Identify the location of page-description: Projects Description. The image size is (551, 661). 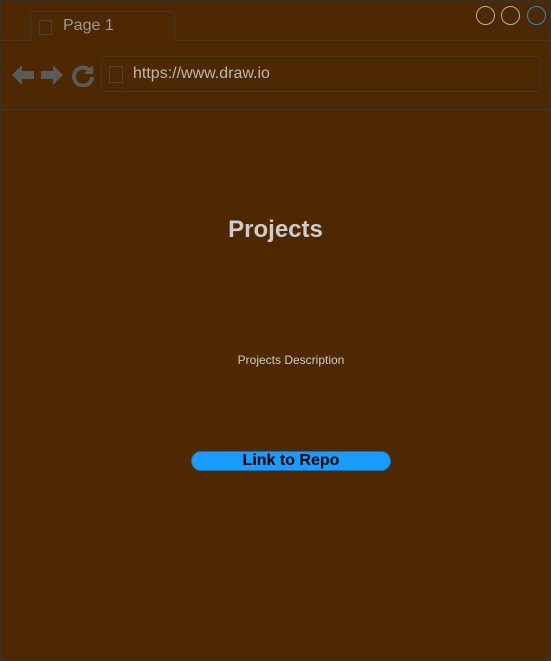
(291, 360).